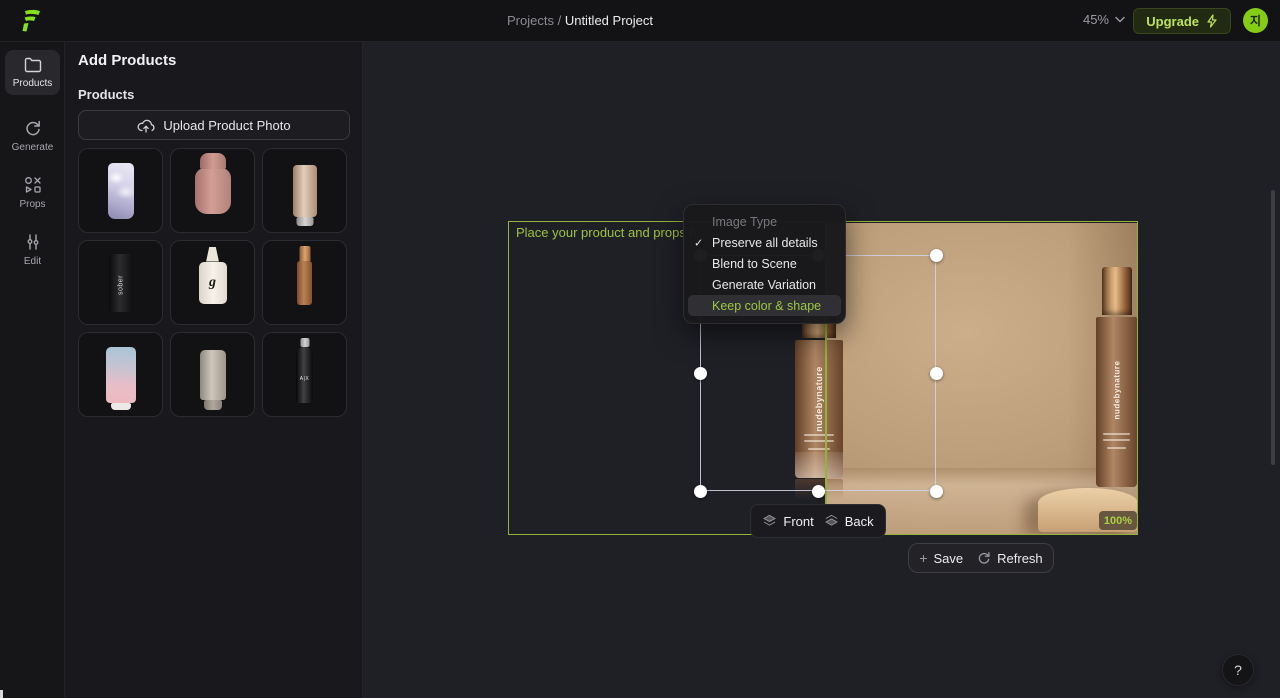  I want to click on breadcrumb: Projects / Untitled Project, so click(580, 20).